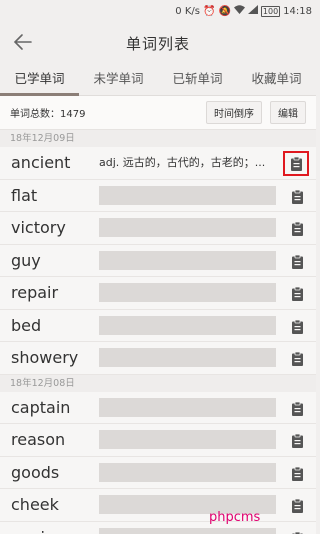  I want to click on list-item: reason, so click(158, 440).